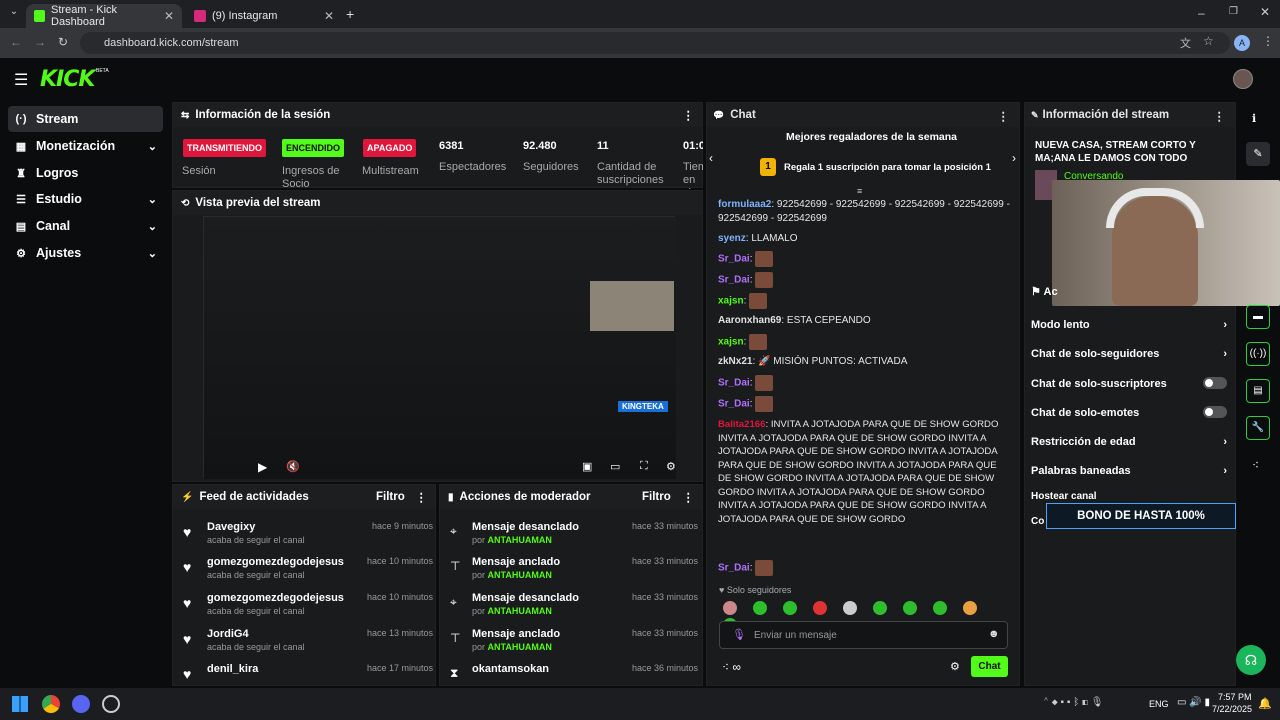 This screenshot has height=720, width=1280. I want to click on subscribers-only-toggle, so click(1215, 383).